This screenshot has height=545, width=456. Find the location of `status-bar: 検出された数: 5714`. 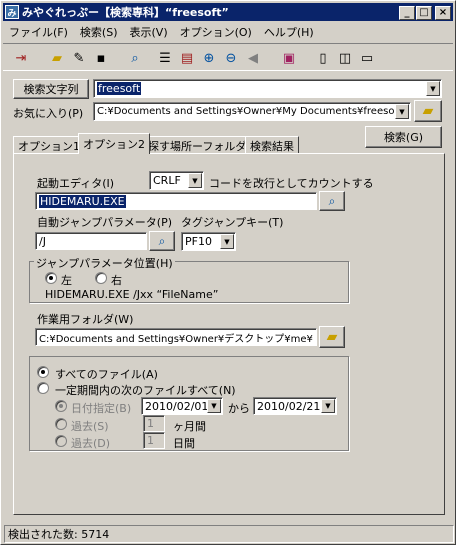

status-bar: 検出された数: 5714 is located at coordinates (229, 534).